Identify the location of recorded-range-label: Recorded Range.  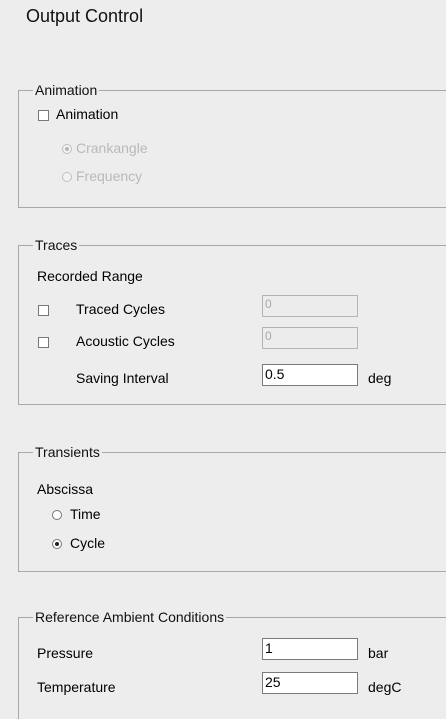
(90, 276).